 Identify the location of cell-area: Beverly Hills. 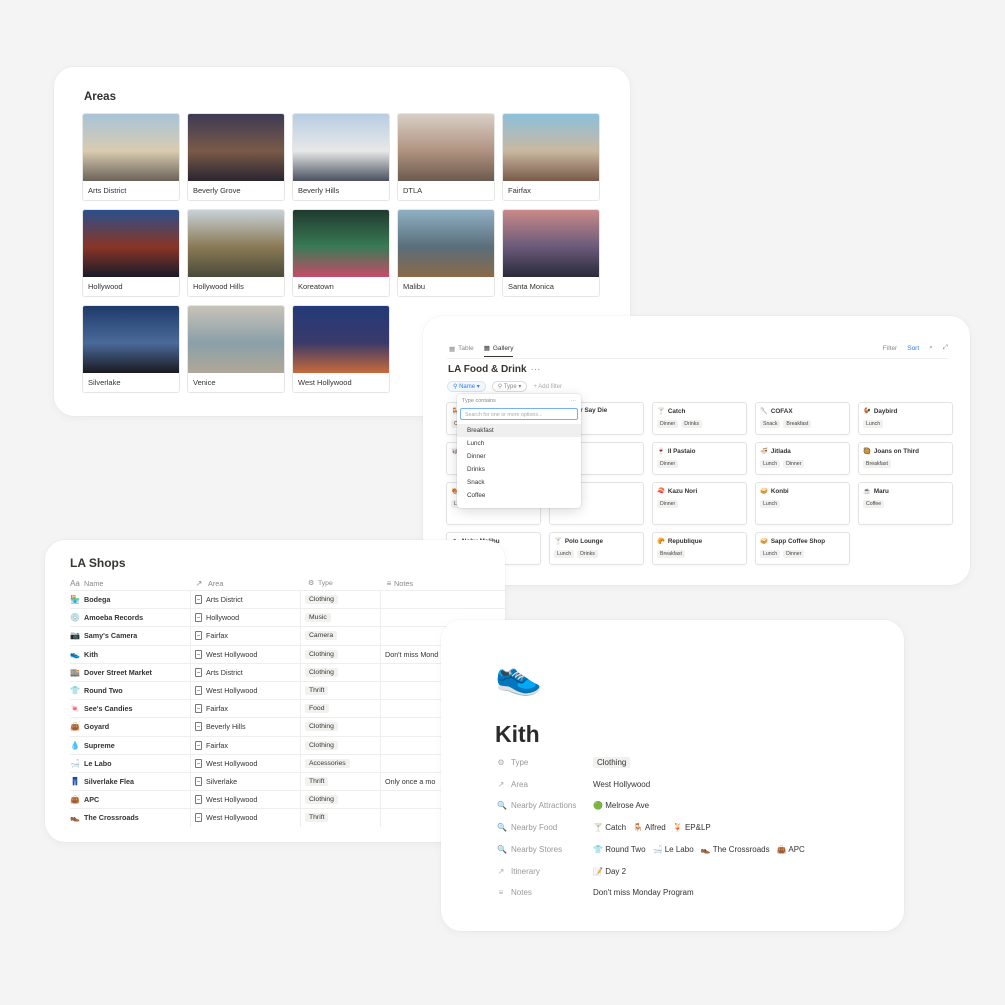
(245, 727).